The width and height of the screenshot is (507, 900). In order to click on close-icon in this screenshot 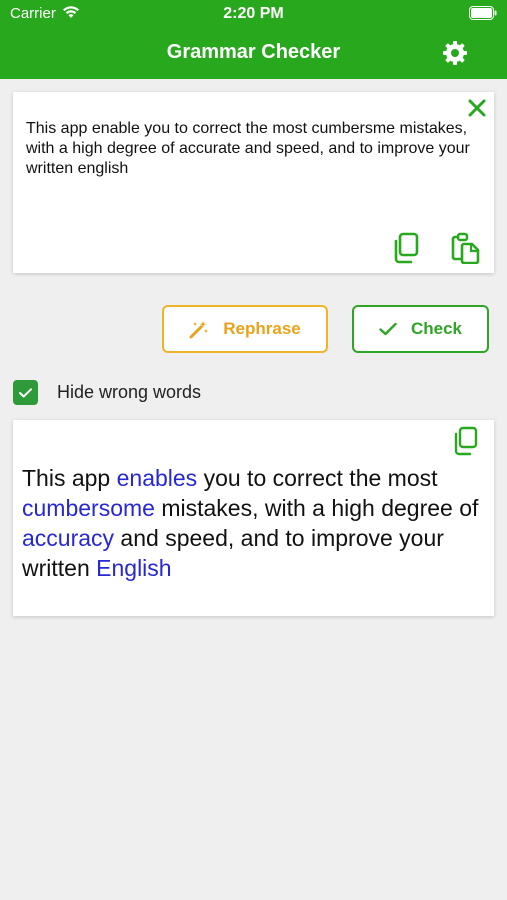, I will do `click(477, 108)`.